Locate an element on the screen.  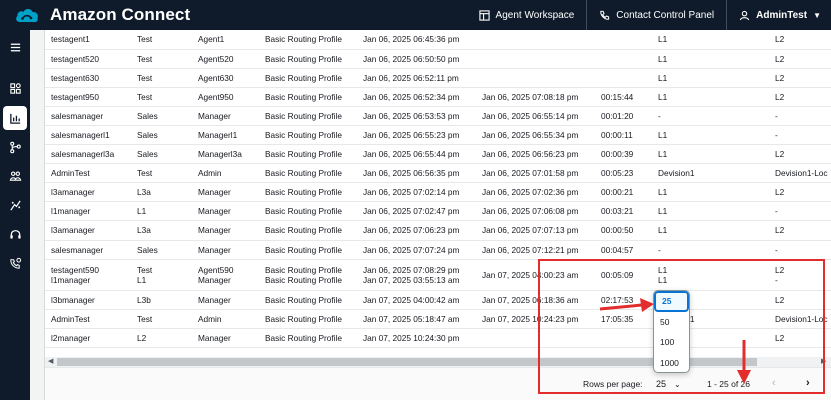
cell-first-name: L3a is located at coordinates (161, 192).